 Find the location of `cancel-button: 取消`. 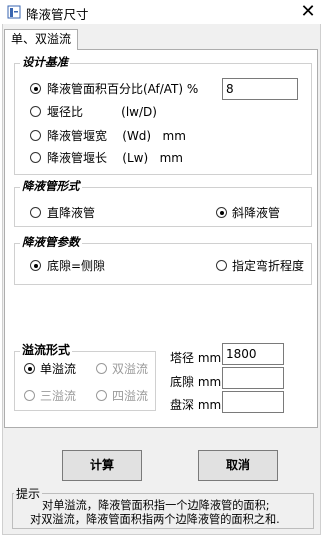

cancel-button: 取消 is located at coordinates (238, 465).